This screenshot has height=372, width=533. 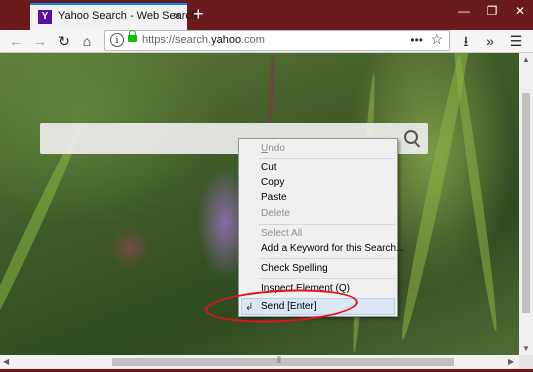 What do you see at coordinates (466, 41) in the screenshot?
I see `downloads-icon: ⭳` at bounding box center [466, 41].